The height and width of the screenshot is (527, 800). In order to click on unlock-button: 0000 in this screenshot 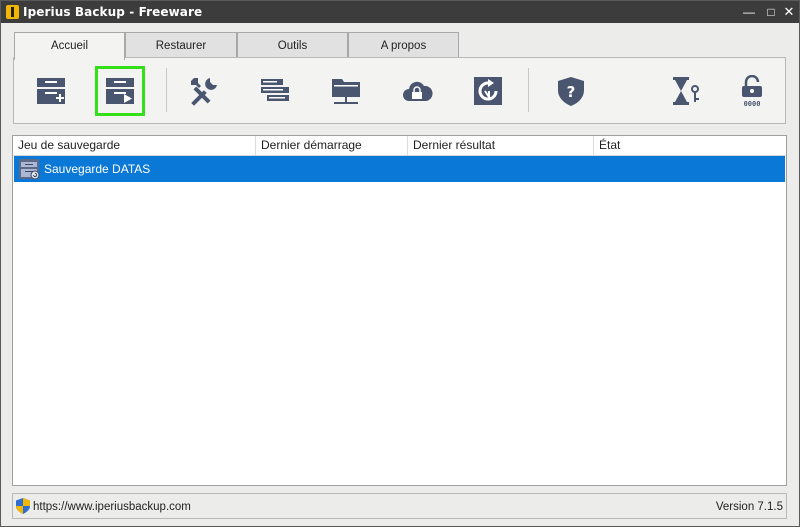, I will do `click(752, 91)`.